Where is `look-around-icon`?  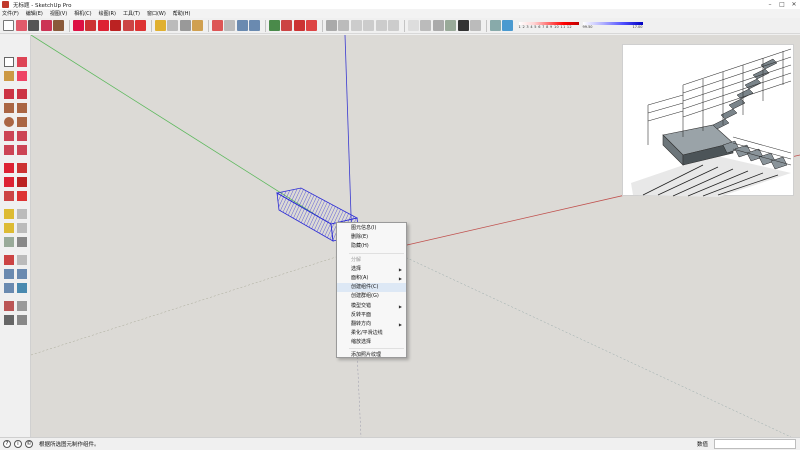 look-around-icon is located at coordinates (22, 306).